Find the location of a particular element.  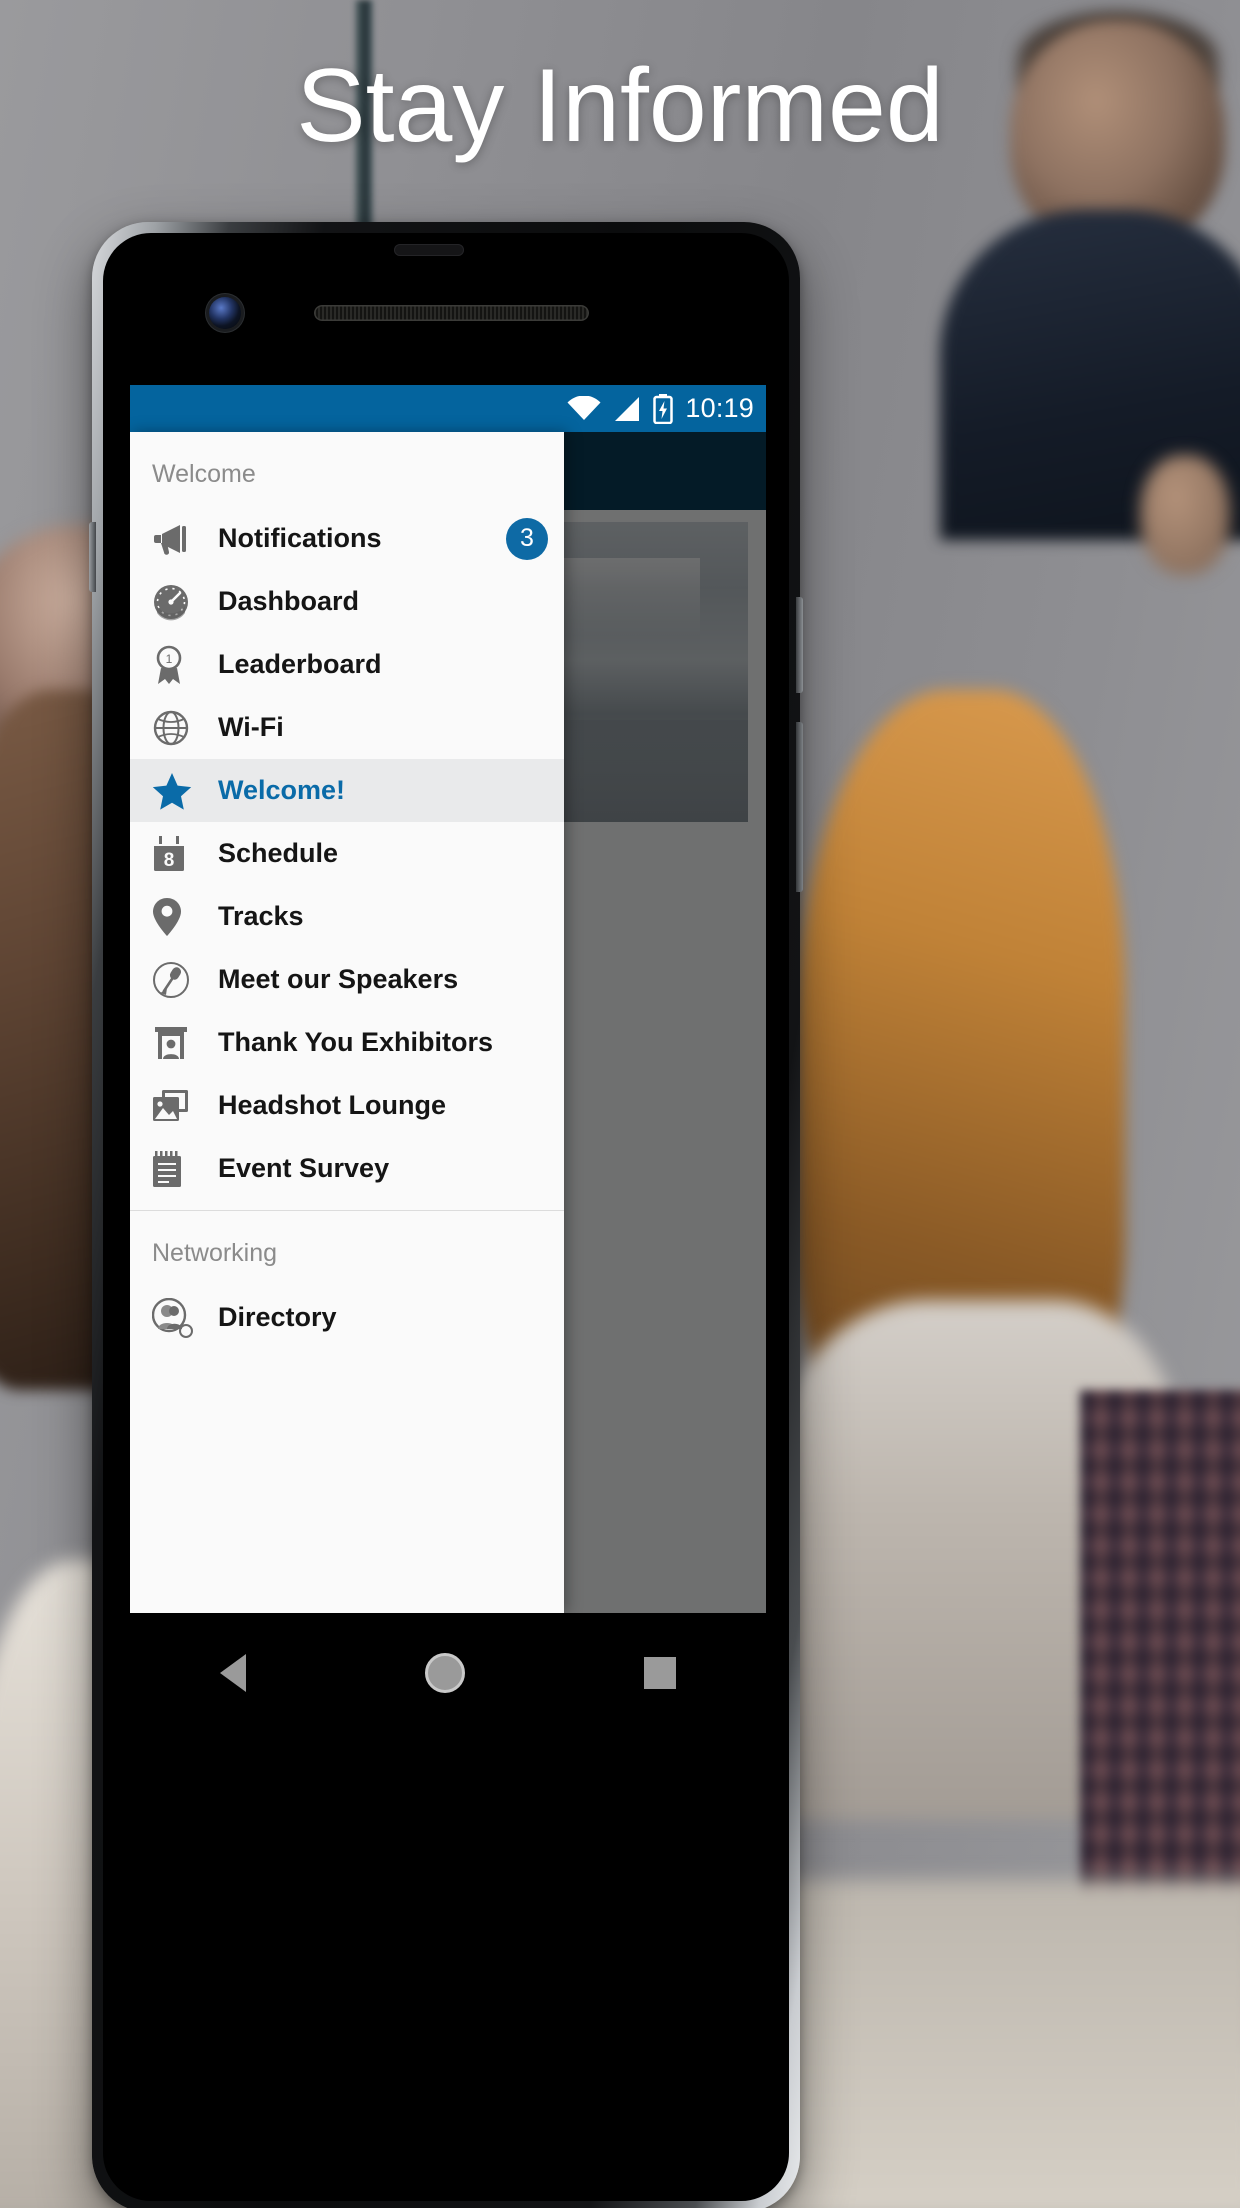

drawer-item-leaderboard: 1 Leaderboard is located at coordinates (347, 664).